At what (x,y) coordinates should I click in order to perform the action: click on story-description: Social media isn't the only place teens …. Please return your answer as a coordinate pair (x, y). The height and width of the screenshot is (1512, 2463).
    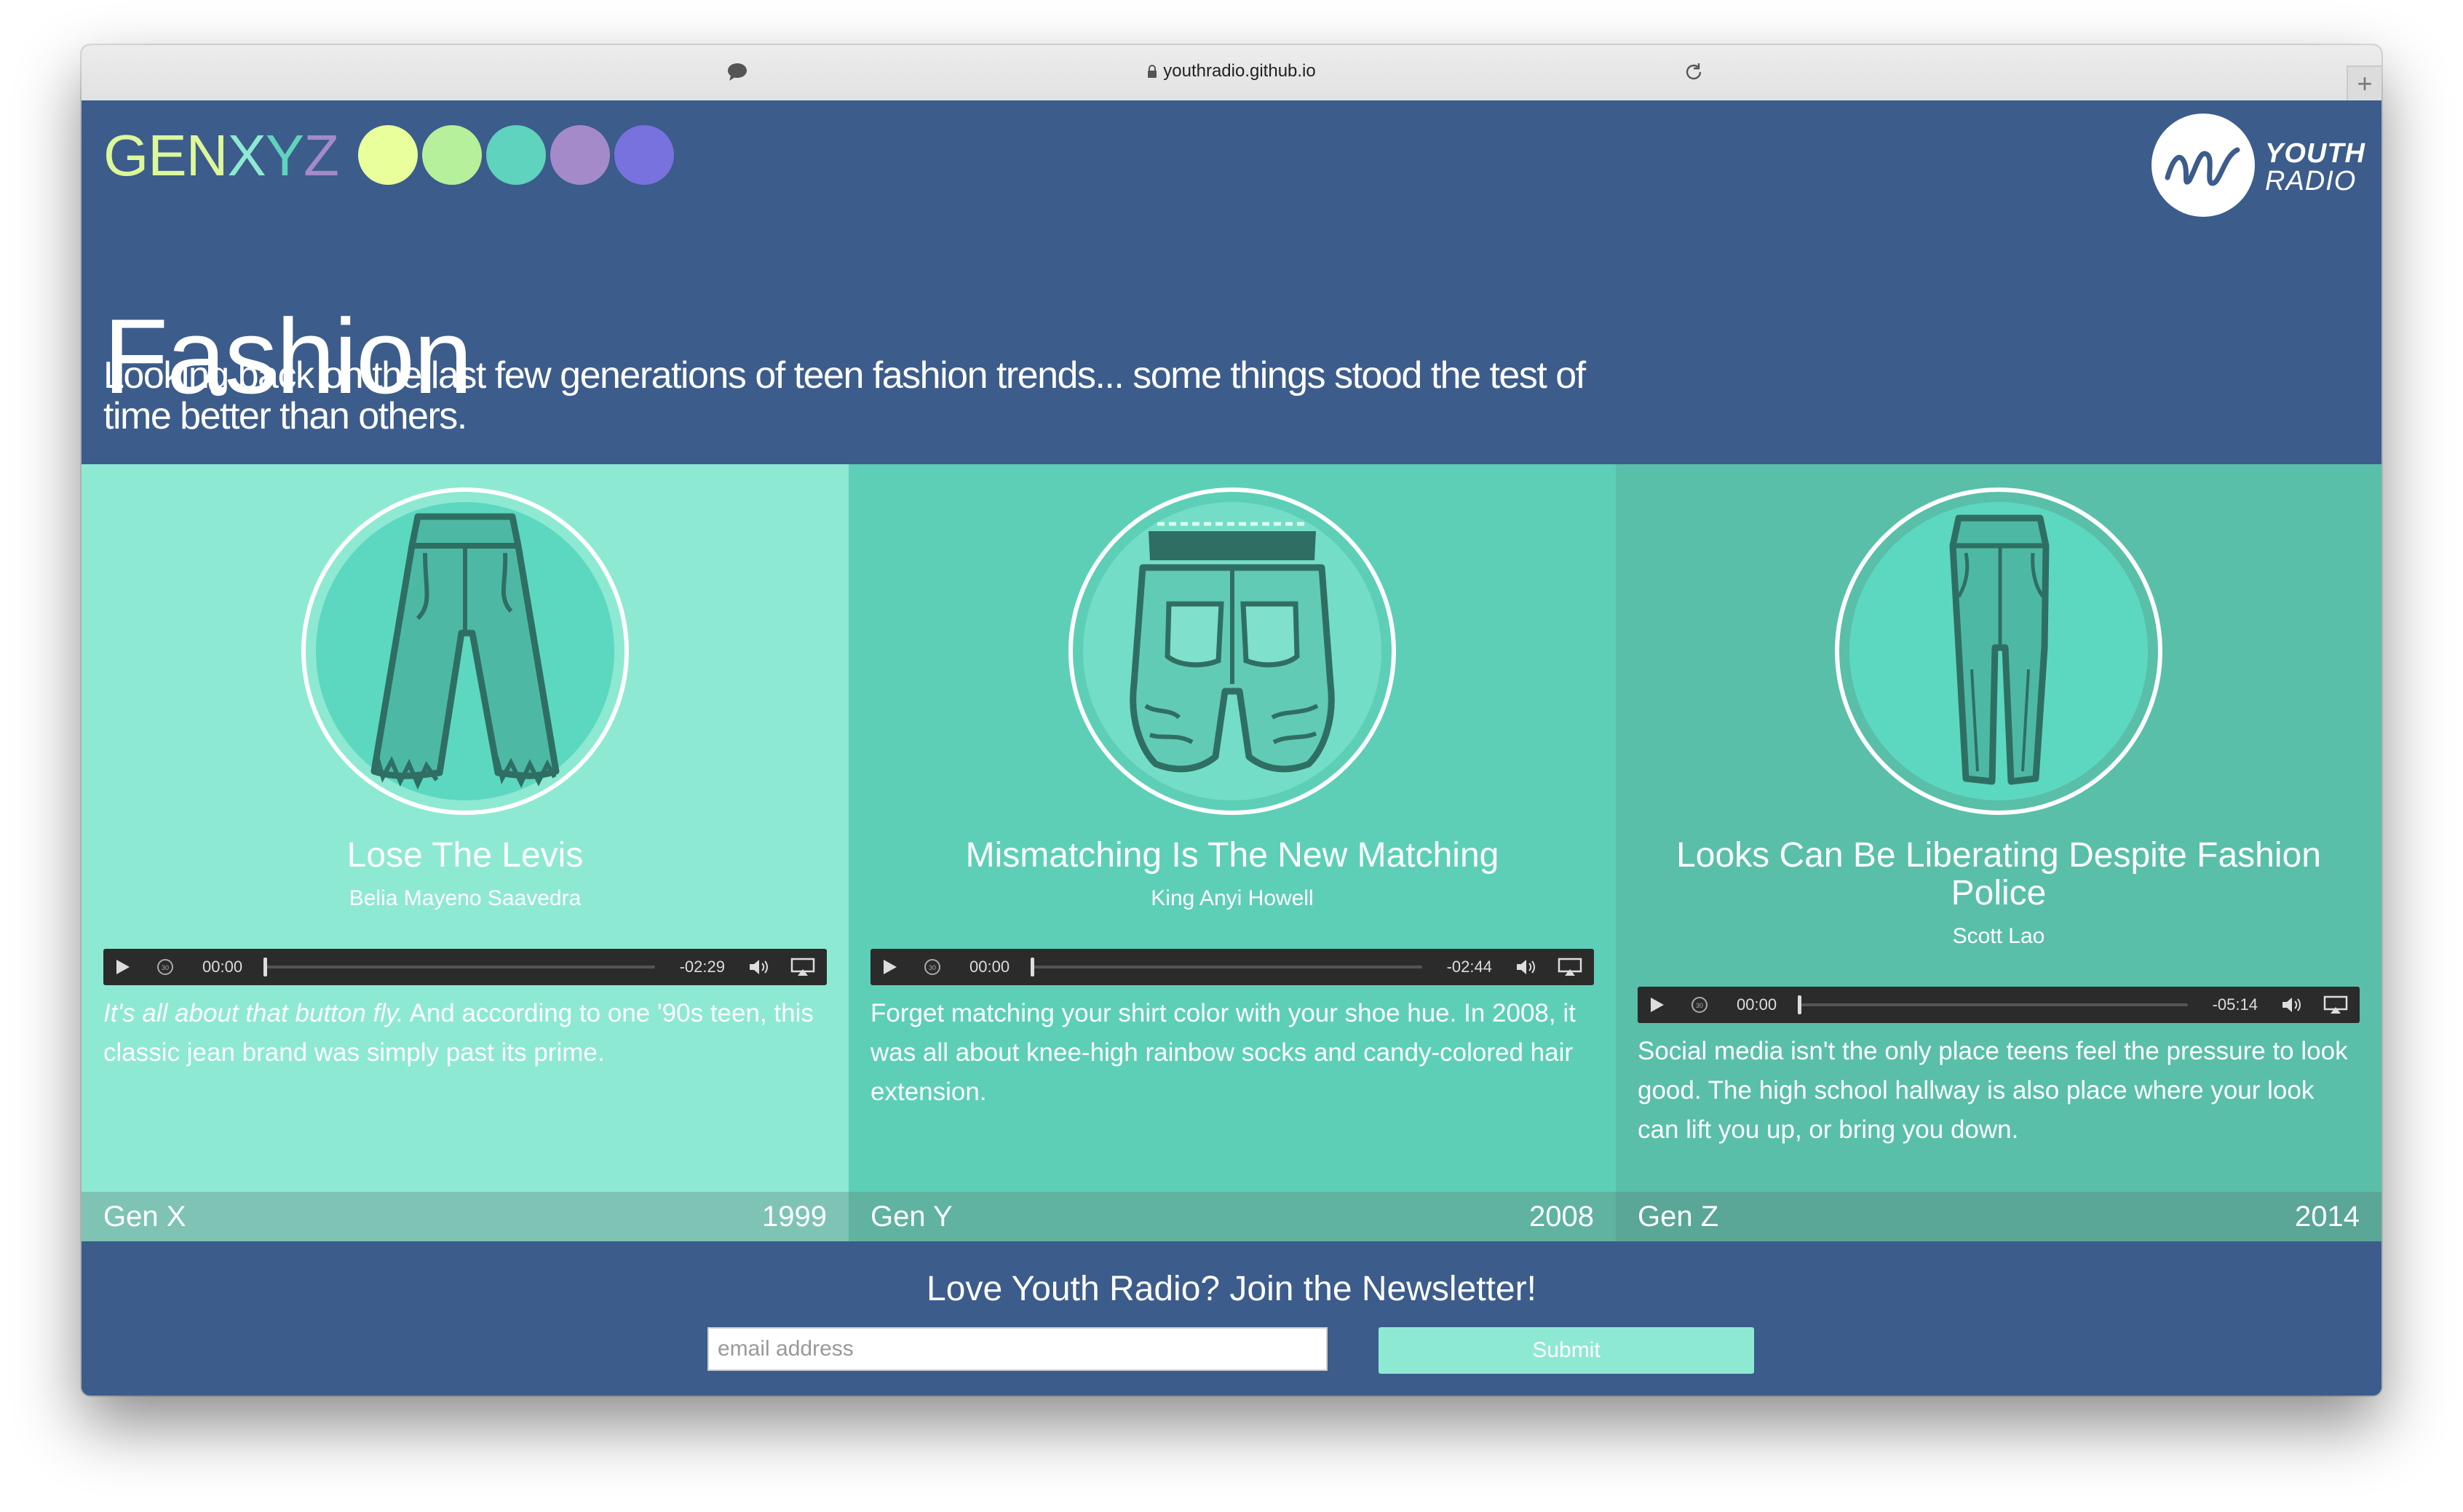
    Looking at the image, I should click on (1999, 1091).